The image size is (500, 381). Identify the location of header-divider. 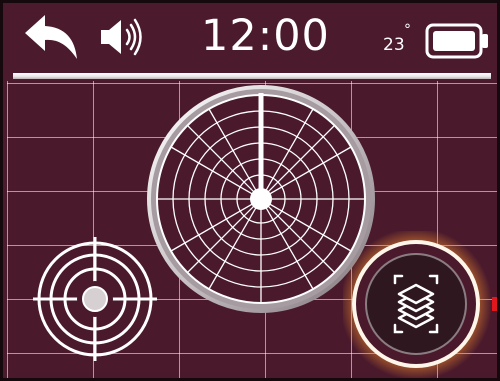
(252, 76).